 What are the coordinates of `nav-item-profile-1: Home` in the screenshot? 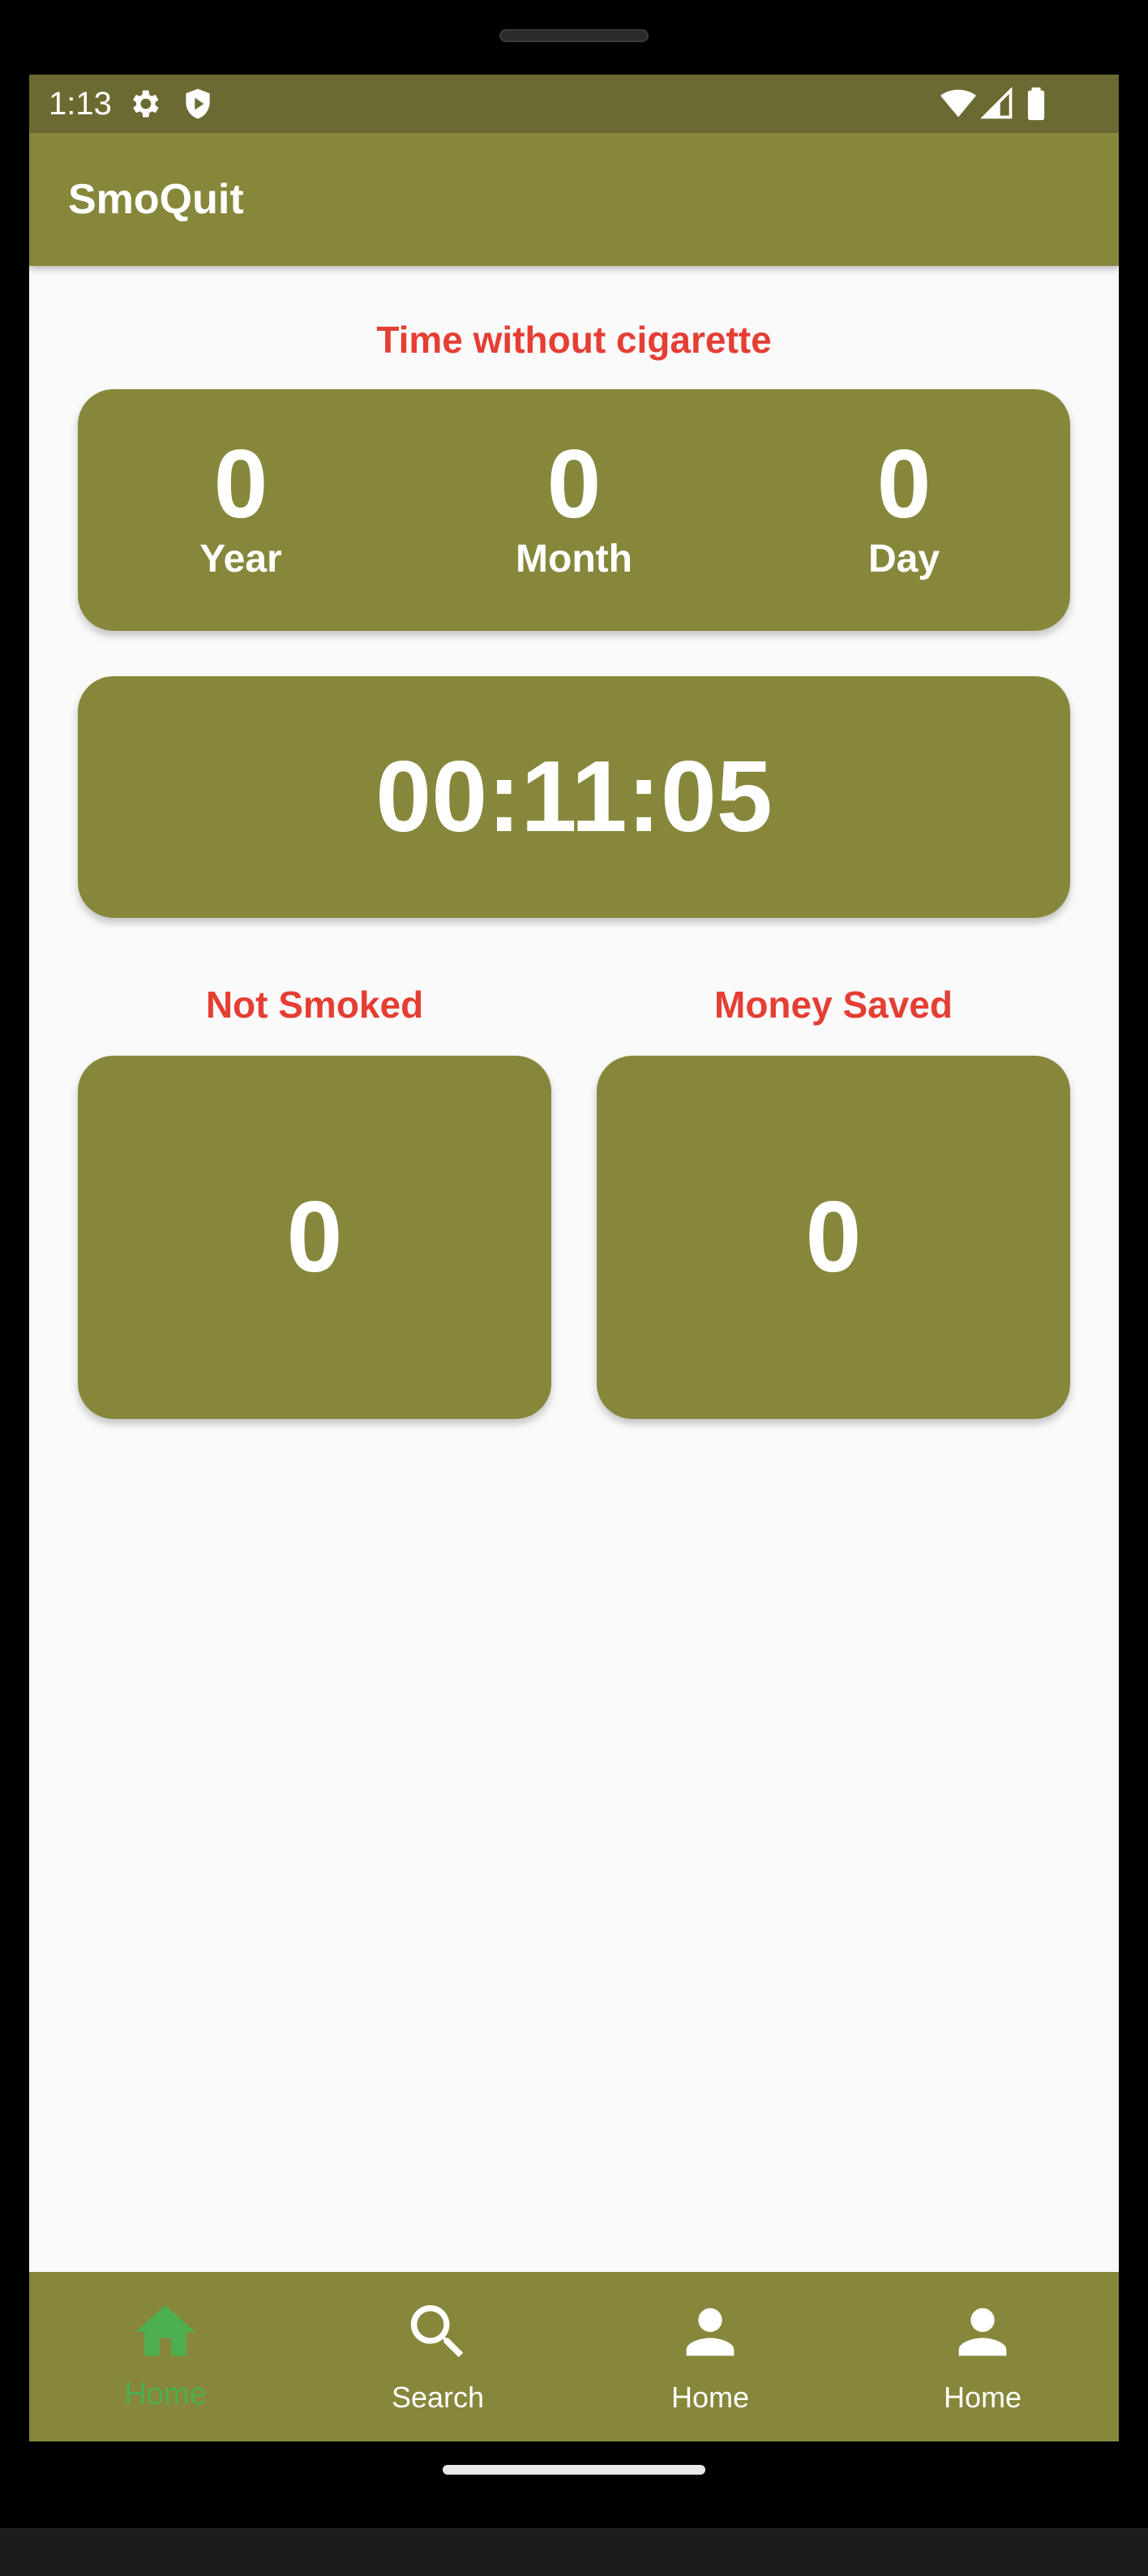 It's located at (710, 2356).